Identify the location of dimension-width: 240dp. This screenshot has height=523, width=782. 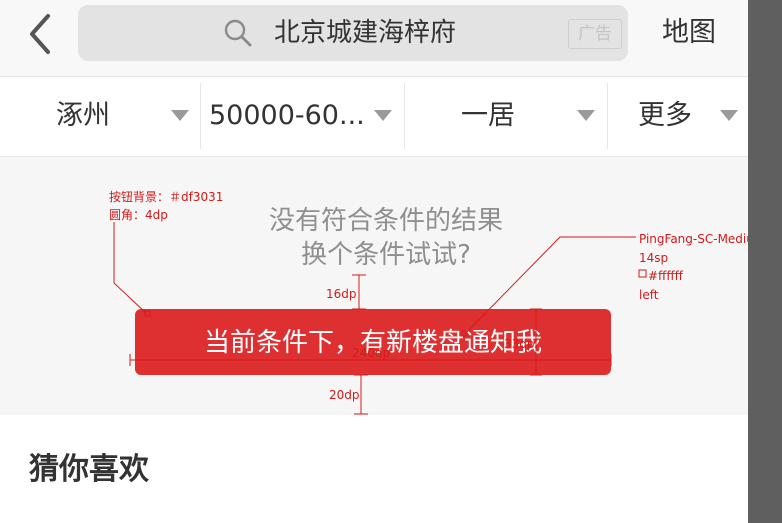
(371, 353).